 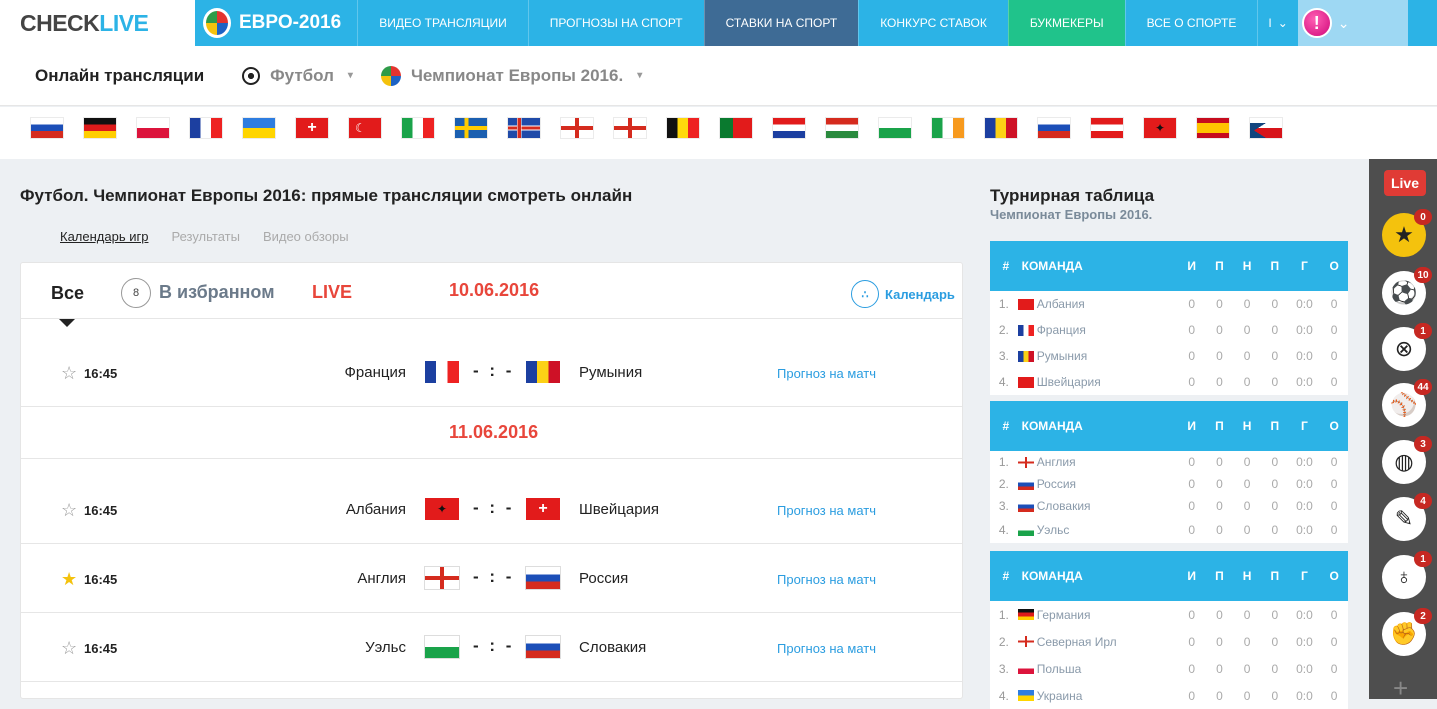 What do you see at coordinates (1072, 195) in the screenshot?
I see `standings-title: Турнирная таблица` at bounding box center [1072, 195].